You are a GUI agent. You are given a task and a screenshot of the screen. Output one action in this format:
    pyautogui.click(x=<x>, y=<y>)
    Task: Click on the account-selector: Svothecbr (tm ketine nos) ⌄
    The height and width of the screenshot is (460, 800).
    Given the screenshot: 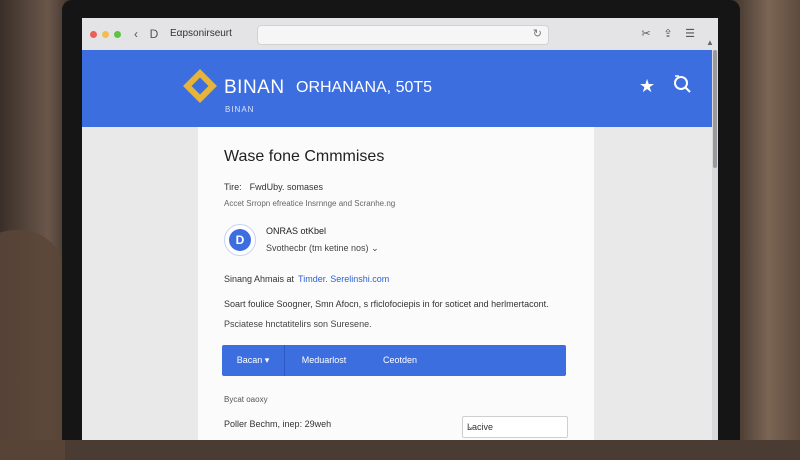 What is the action you would take?
    pyautogui.click(x=322, y=248)
    